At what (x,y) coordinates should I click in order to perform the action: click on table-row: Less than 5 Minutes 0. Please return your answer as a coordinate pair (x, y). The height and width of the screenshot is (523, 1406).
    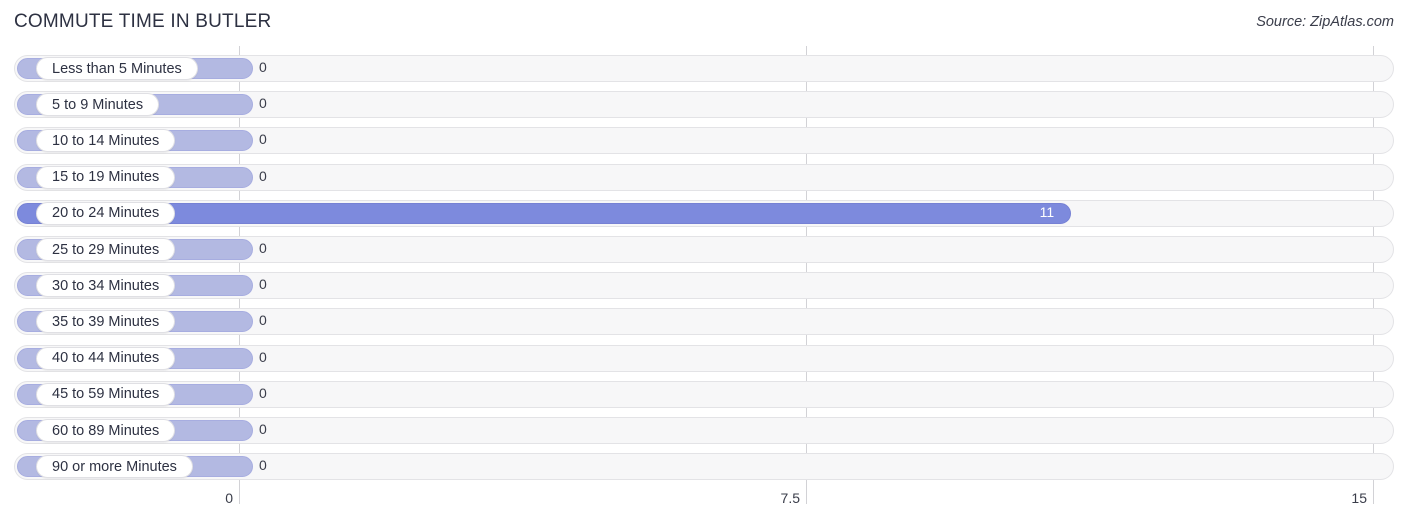
    Looking at the image, I should click on (704, 68).